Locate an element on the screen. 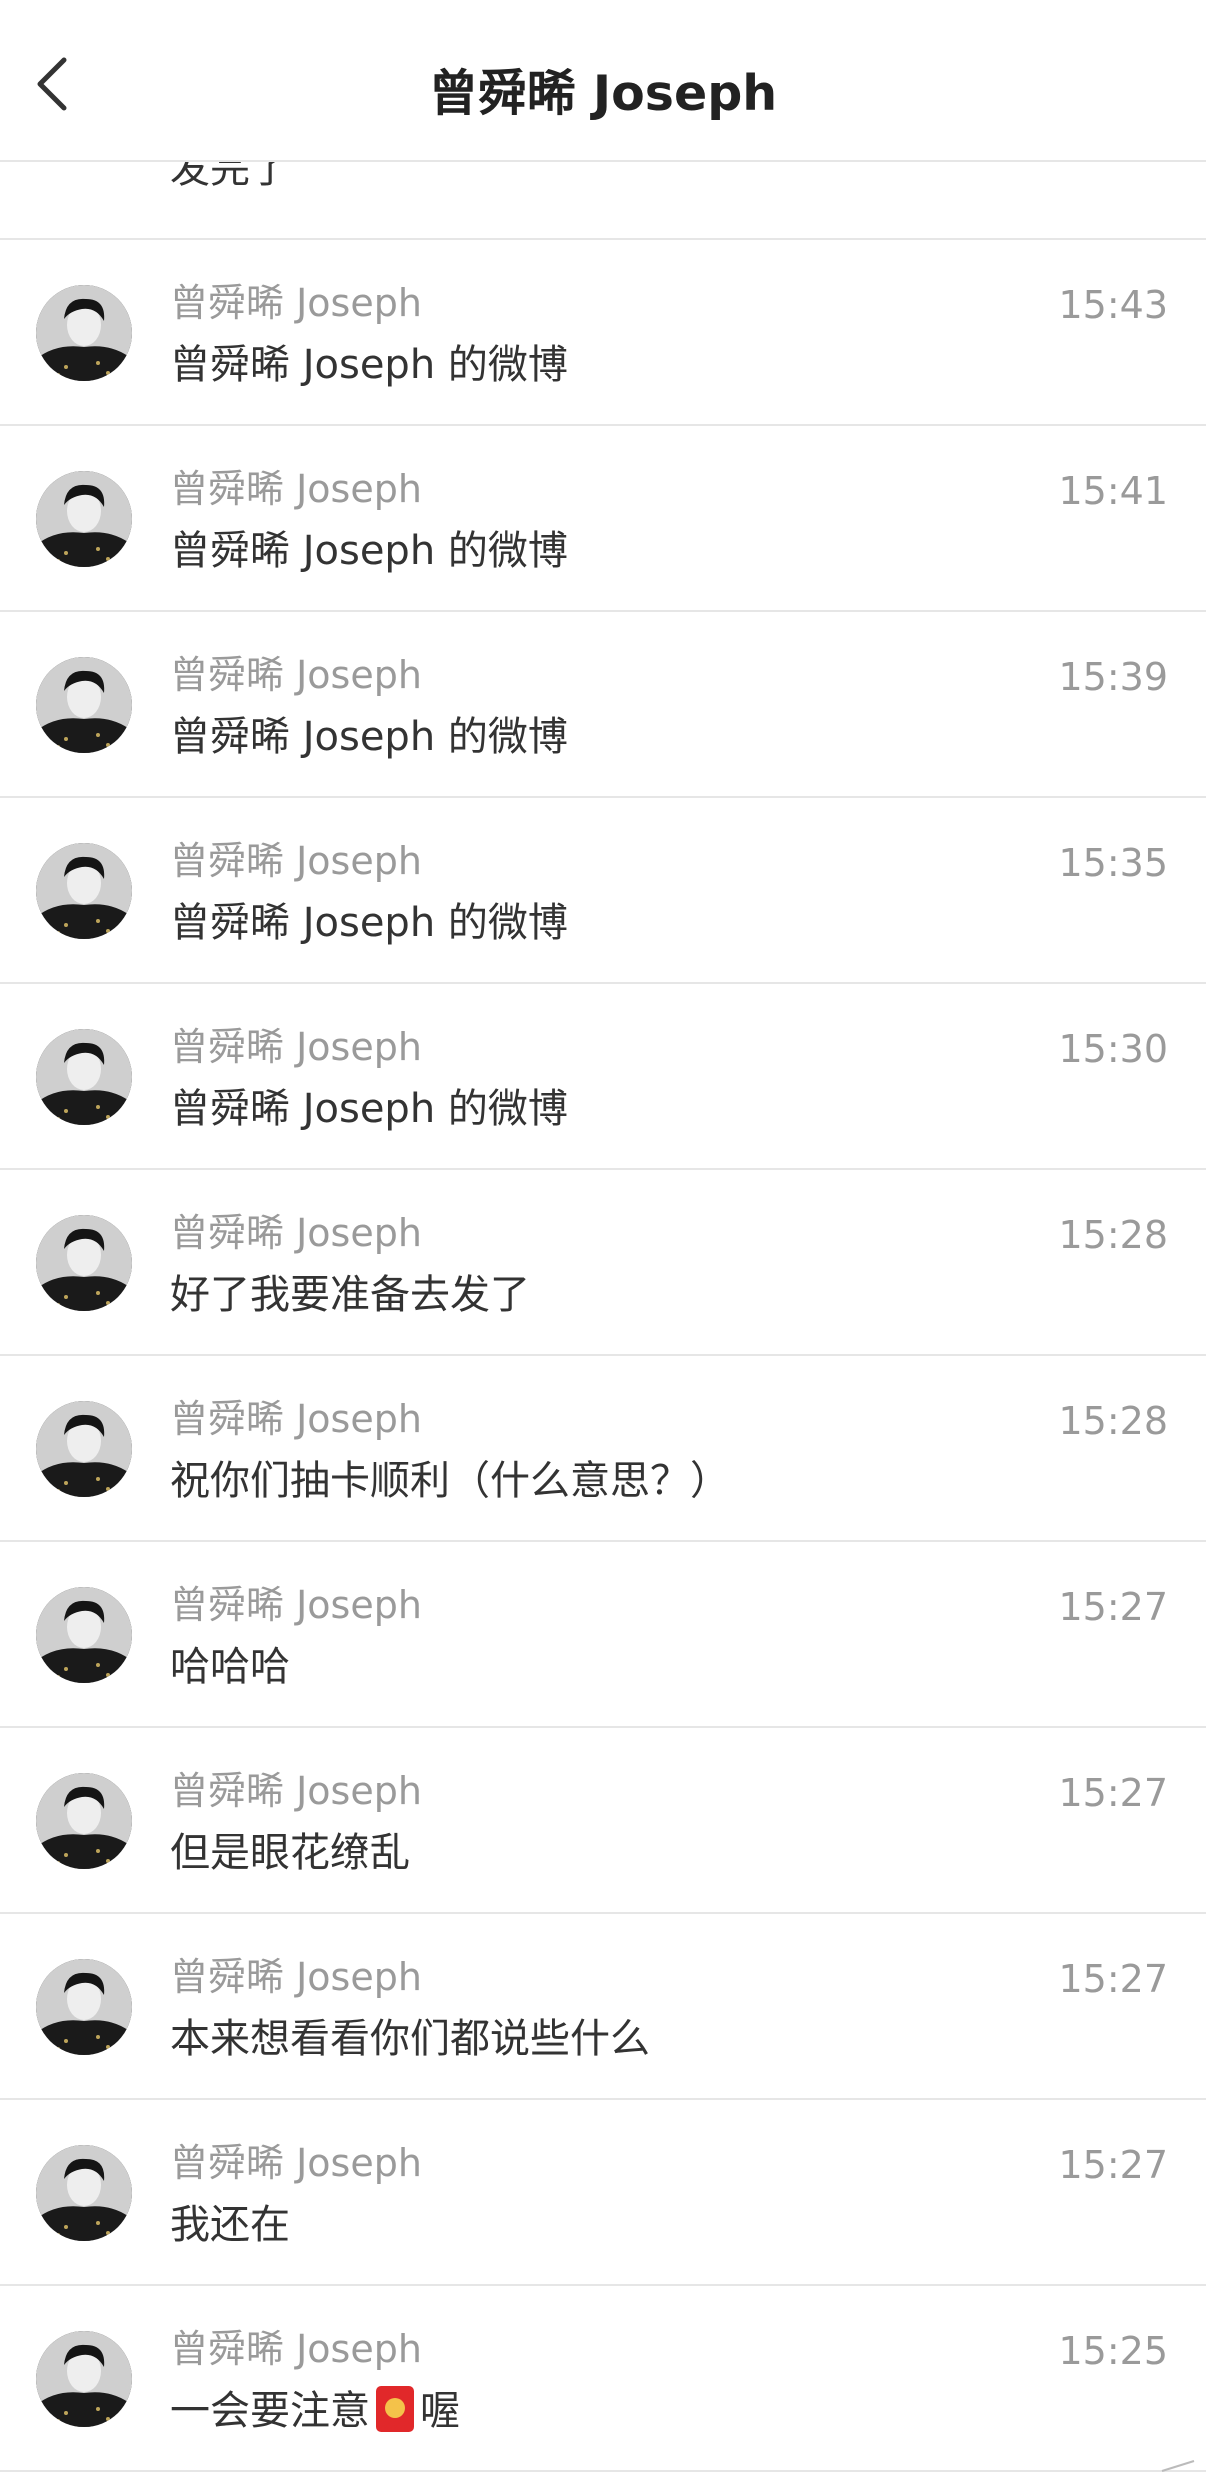  message-text-after: 喔 is located at coordinates (440, 2411).